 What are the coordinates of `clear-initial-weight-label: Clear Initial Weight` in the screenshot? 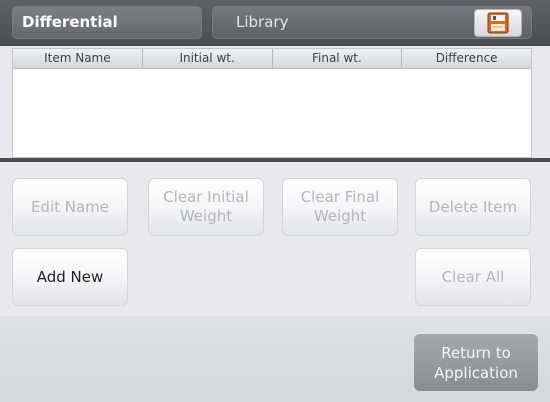 It's located at (206, 207).